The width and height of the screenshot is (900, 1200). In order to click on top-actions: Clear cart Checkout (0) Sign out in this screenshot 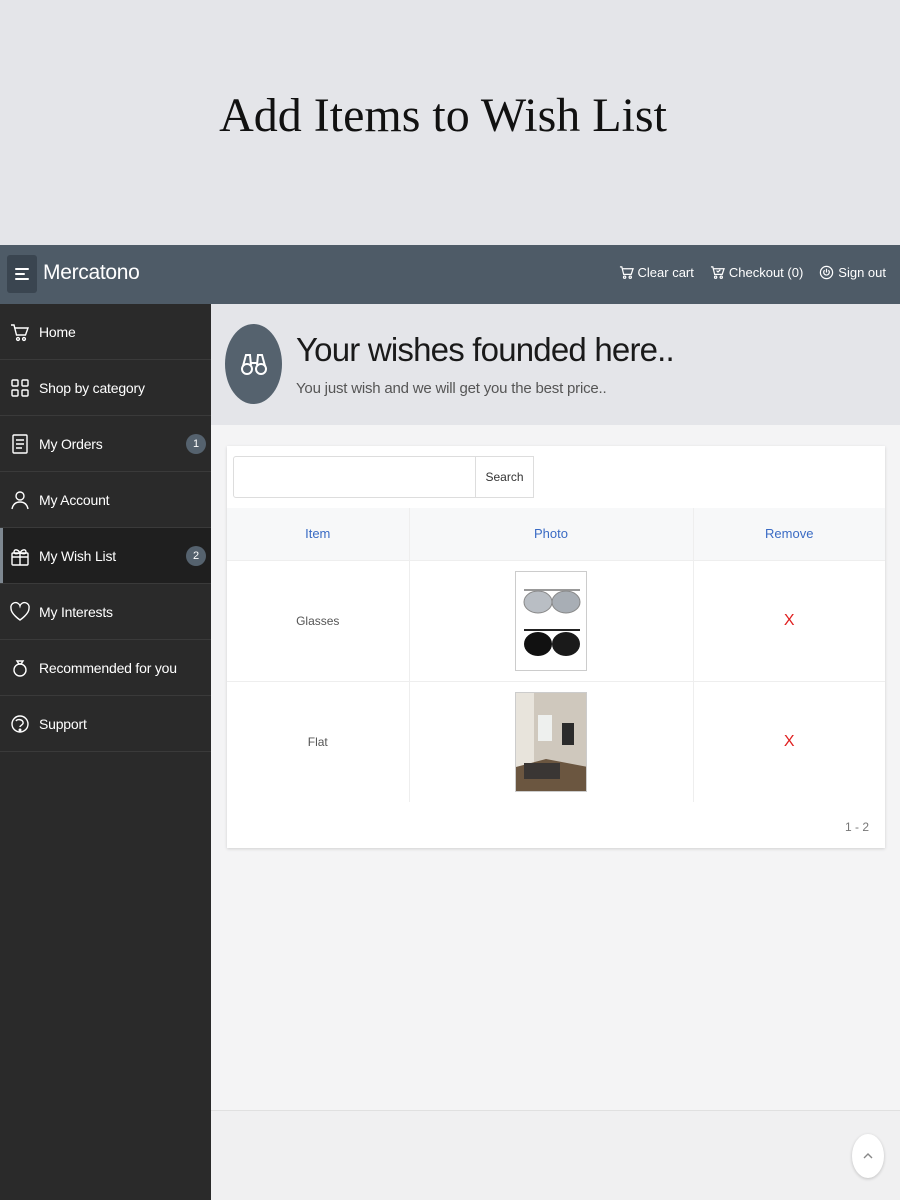, I will do `click(752, 272)`.